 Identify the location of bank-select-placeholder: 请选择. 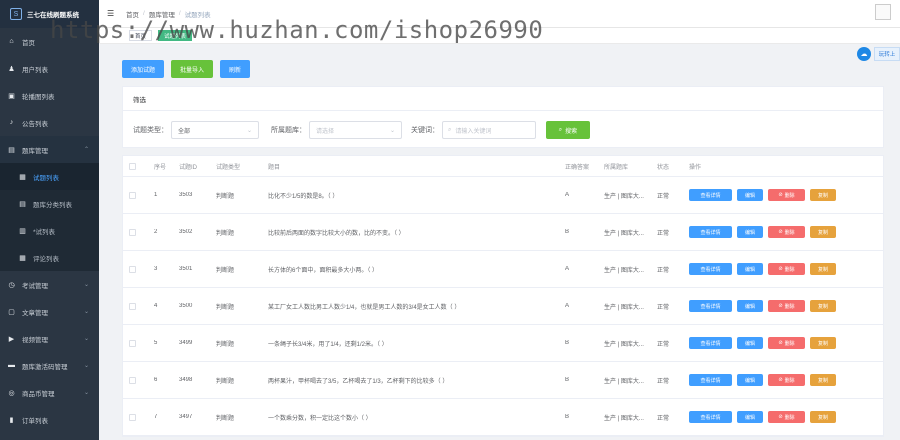
(325, 131).